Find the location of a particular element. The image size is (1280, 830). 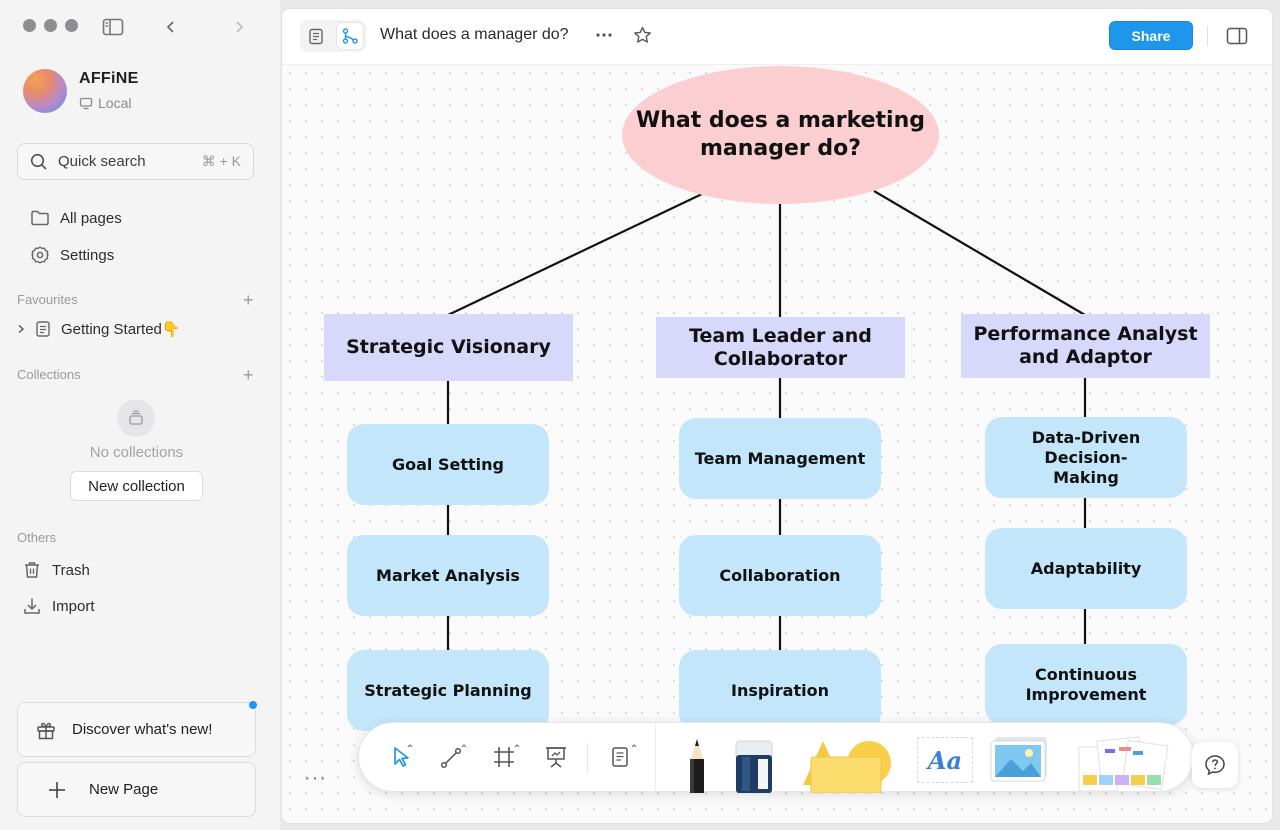

shape-tool-icon is located at coordinates (847, 765).